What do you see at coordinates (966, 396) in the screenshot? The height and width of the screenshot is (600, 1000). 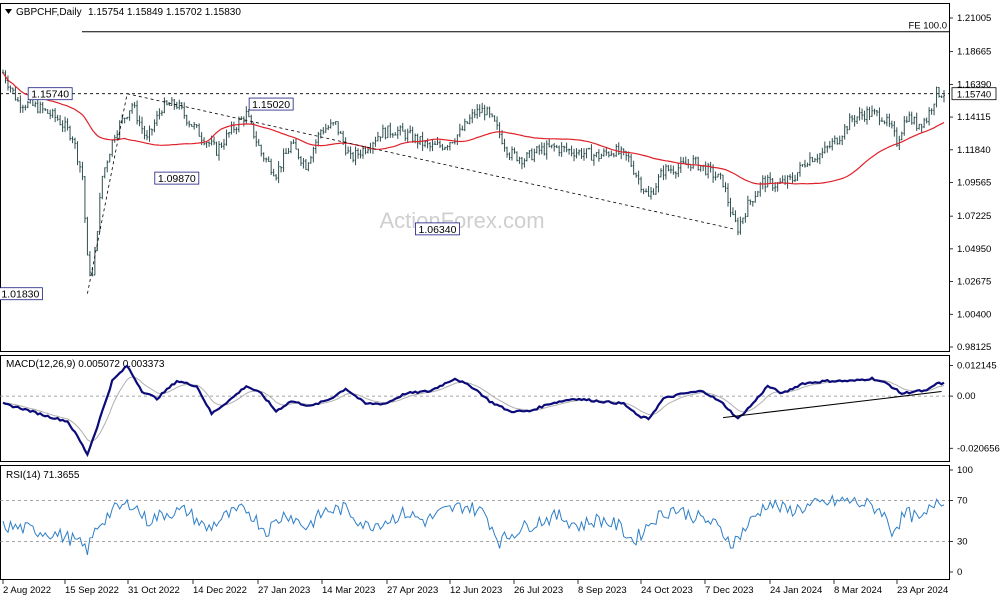 I see `macd-tick-label: 0.00` at bounding box center [966, 396].